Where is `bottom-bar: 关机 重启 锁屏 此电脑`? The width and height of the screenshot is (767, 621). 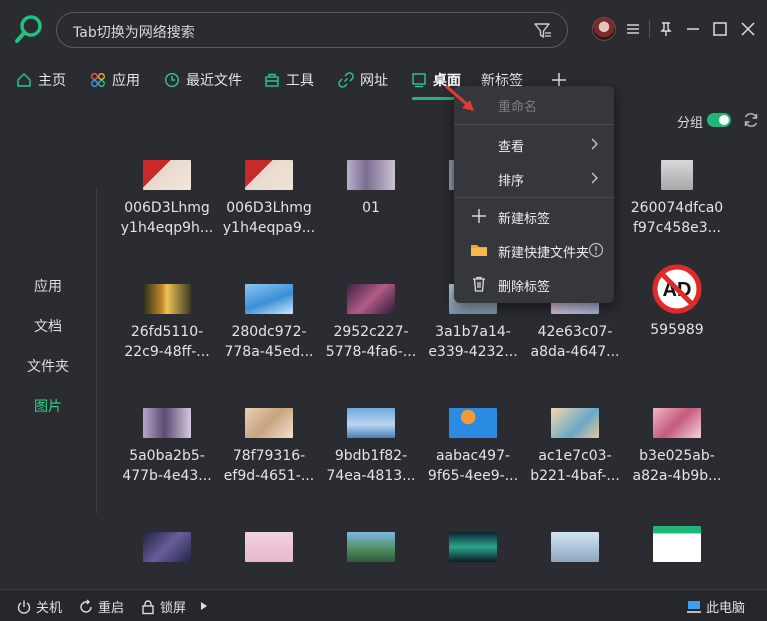 bottom-bar: 关机 重启 锁屏 此电脑 is located at coordinates (383, 605).